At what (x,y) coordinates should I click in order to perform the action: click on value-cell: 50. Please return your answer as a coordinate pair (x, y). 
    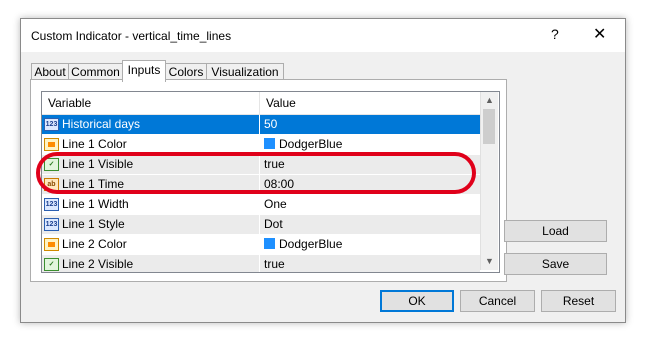
    Looking at the image, I should click on (370, 125).